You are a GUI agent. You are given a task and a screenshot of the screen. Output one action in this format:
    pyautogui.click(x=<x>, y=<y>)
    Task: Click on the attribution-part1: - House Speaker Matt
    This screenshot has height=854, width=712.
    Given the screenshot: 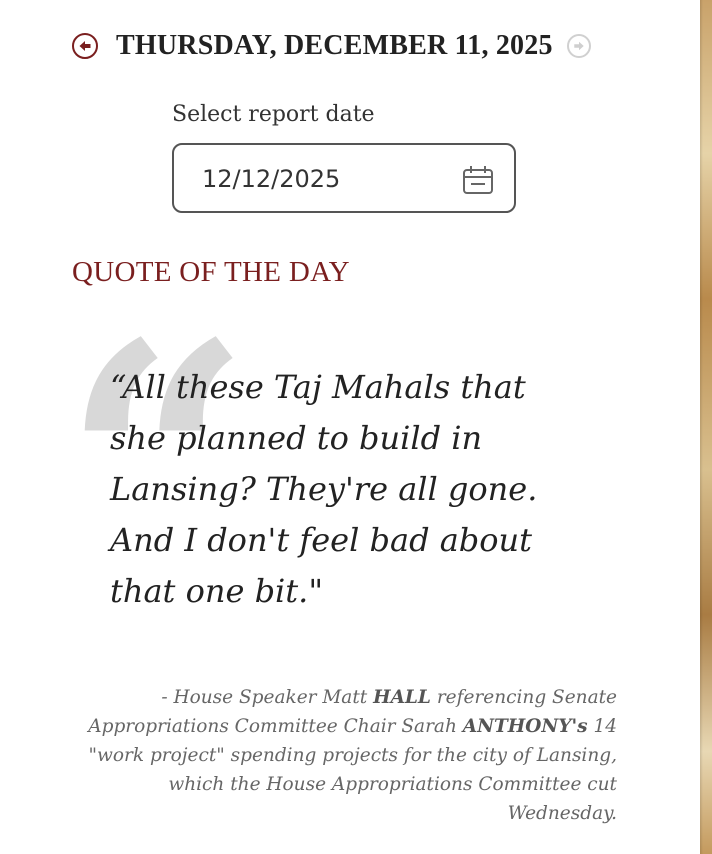 What is the action you would take?
    pyautogui.click(x=267, y=697)
    